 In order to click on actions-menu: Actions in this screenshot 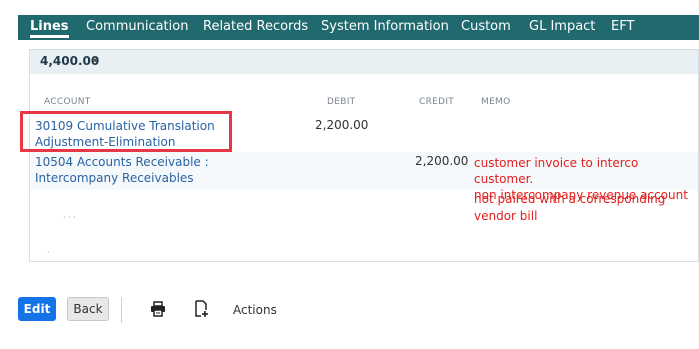, I will do `click(255, 310)`.